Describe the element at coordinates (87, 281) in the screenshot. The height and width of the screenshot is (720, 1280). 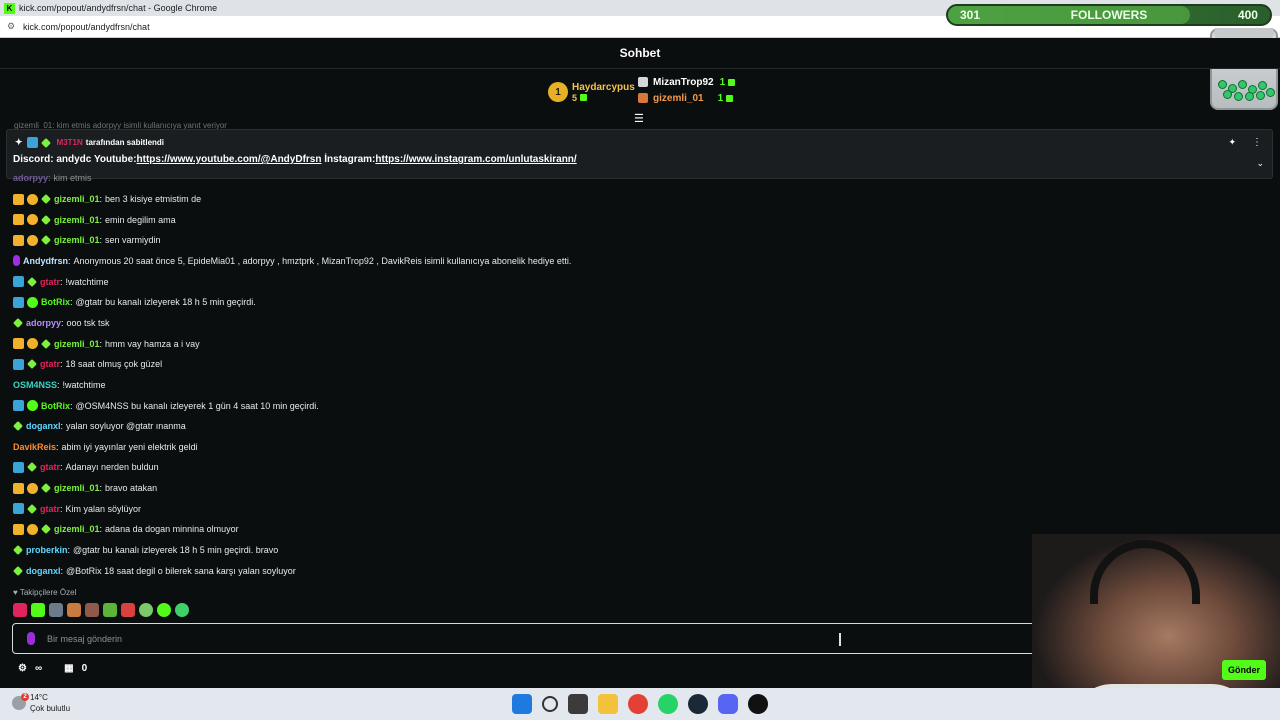
I see `message-text: !watchtime` at that location.